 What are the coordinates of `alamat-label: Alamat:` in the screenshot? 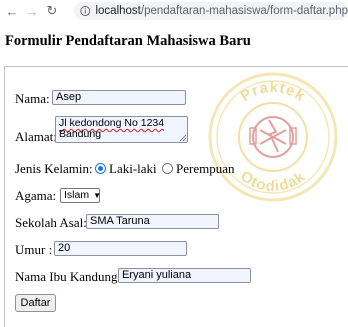 It's located at (36, 136).